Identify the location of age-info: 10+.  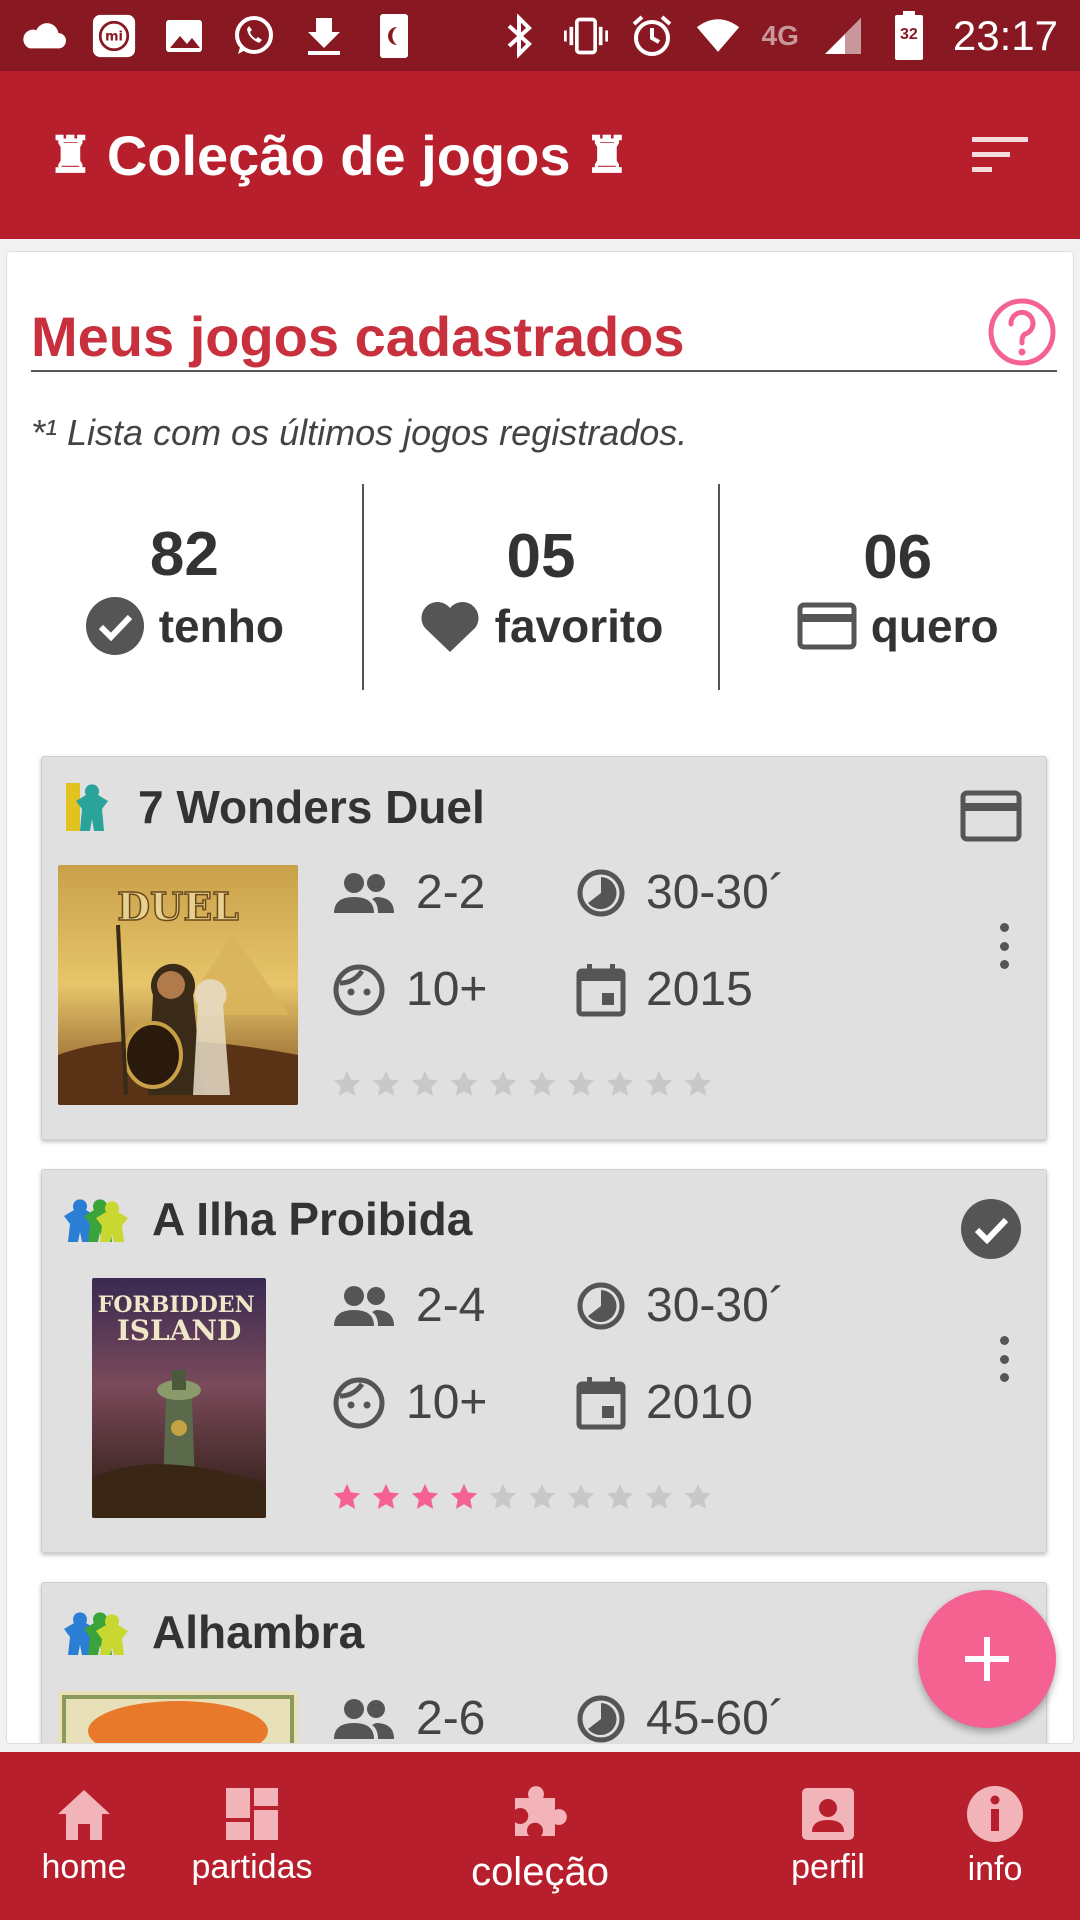
(409, 989).